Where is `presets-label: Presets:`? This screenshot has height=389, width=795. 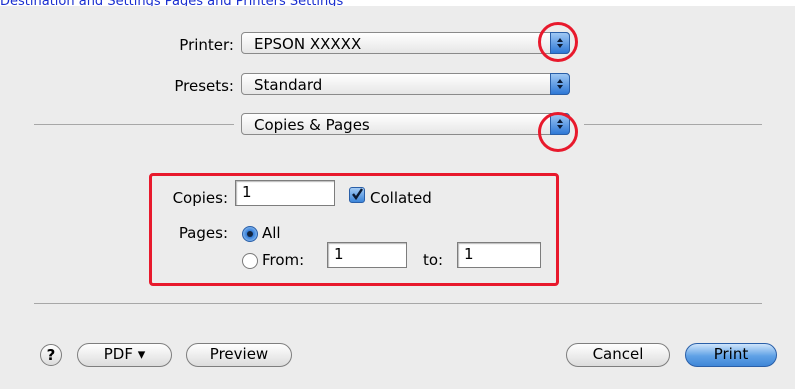
presets-label: Presets: is located at coordinates (204, 86).